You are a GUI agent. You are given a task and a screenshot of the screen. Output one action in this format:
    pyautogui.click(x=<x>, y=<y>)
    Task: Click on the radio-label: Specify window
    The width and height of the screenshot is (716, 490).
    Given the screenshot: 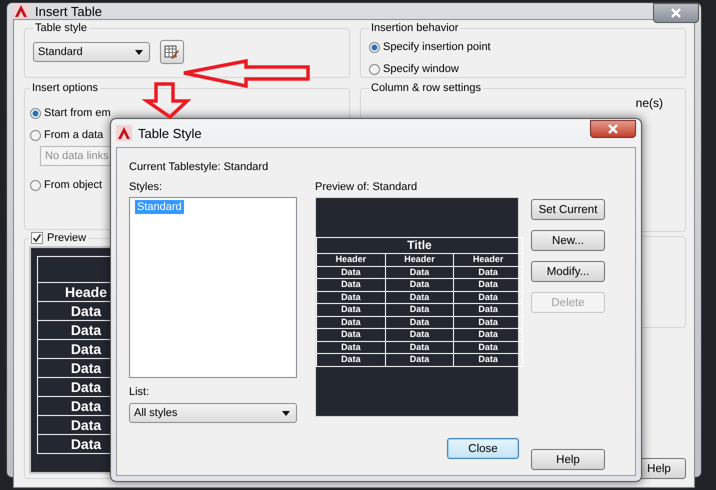 What is the action you would take?
    pyautogui.click(x=421, y=69)
    